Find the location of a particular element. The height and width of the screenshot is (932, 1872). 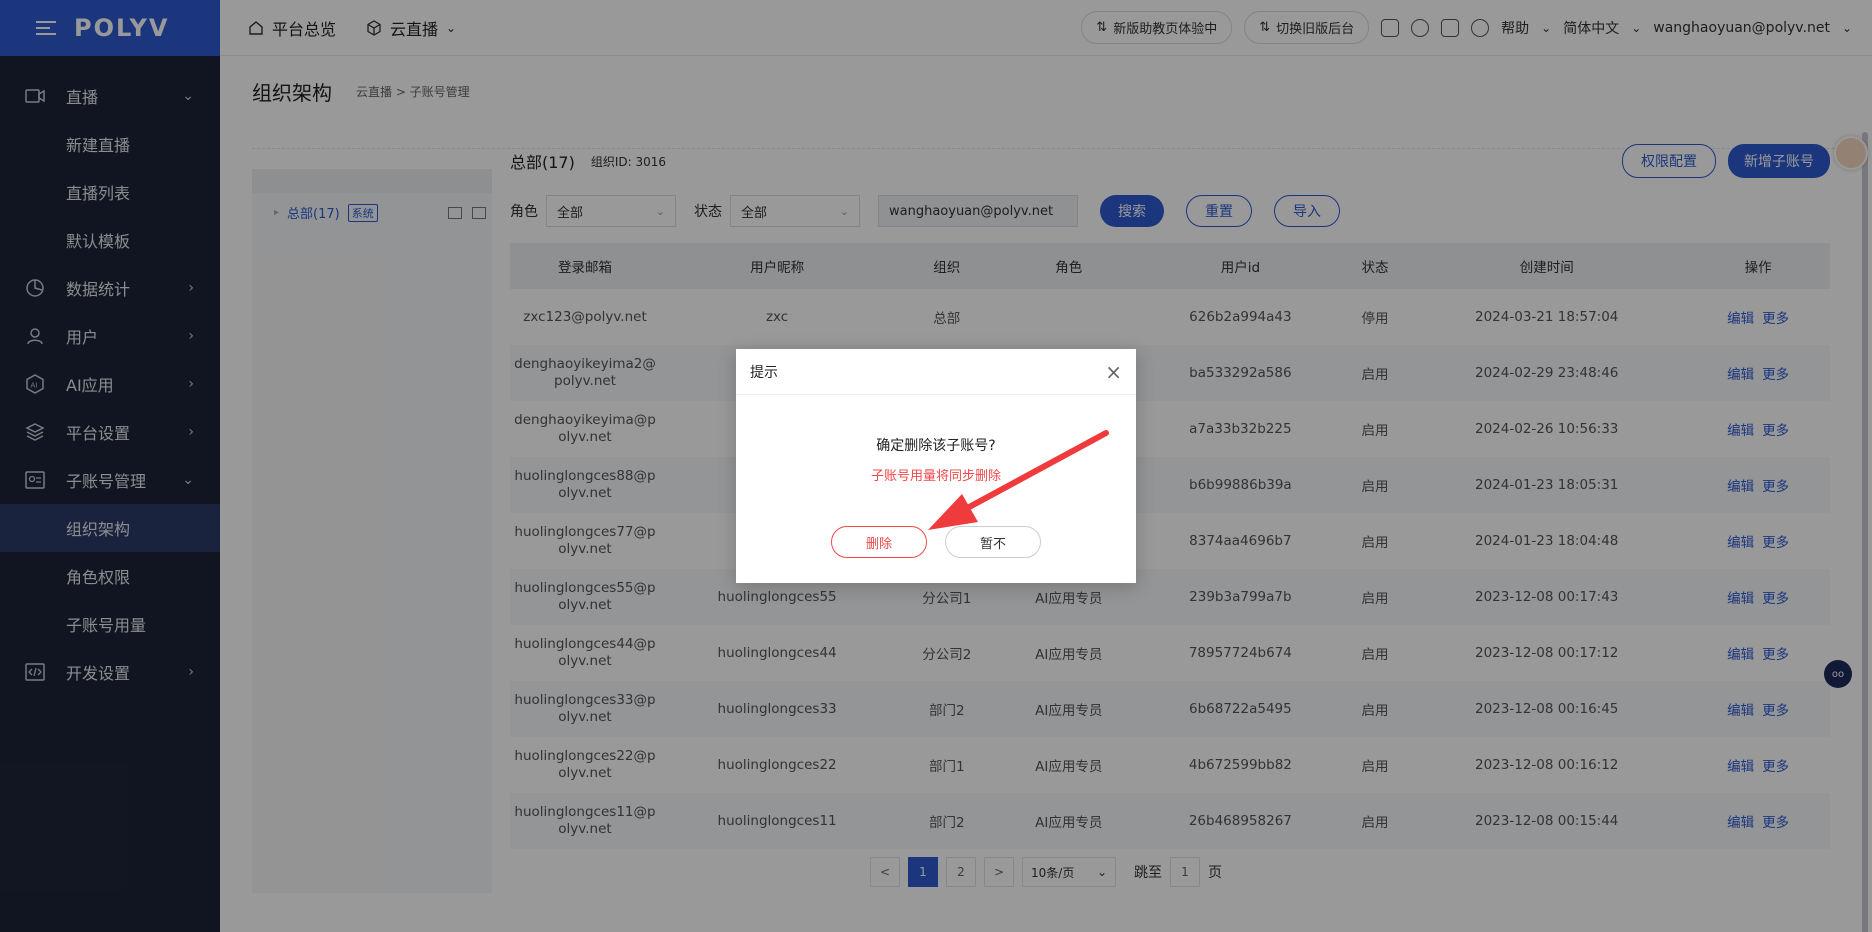

cancel-button: 暂不 is located at coordinates (993, 542).